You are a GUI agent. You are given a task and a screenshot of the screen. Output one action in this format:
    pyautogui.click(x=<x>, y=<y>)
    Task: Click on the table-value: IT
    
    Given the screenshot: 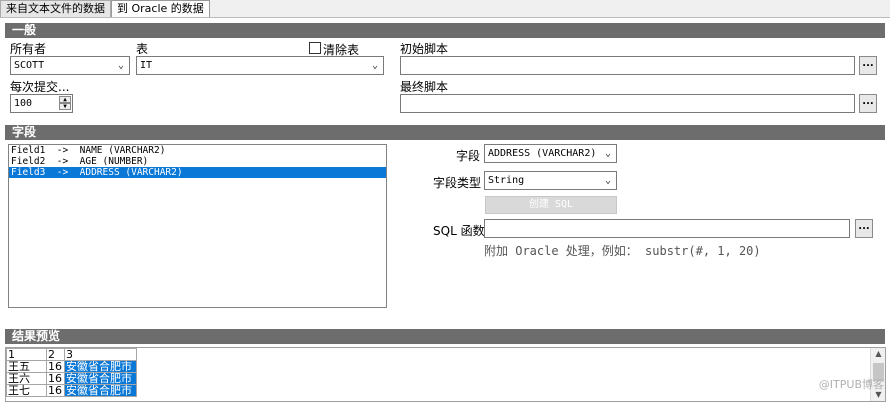 What is the action you would take?
    pyautogui.click(x=146, y=65)
    